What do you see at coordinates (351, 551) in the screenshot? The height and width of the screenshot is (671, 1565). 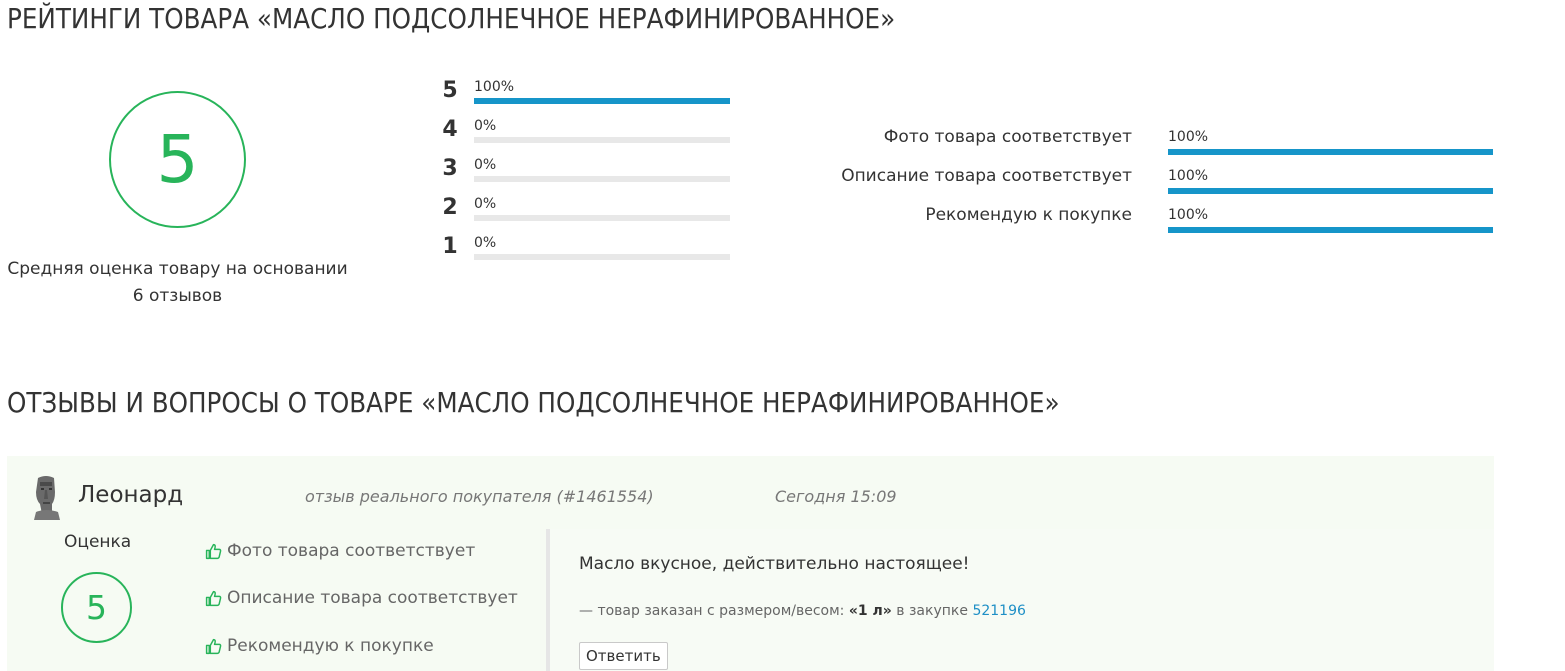 I see `like-label: Фото товара соответствует` at bounding box center [351, 551].